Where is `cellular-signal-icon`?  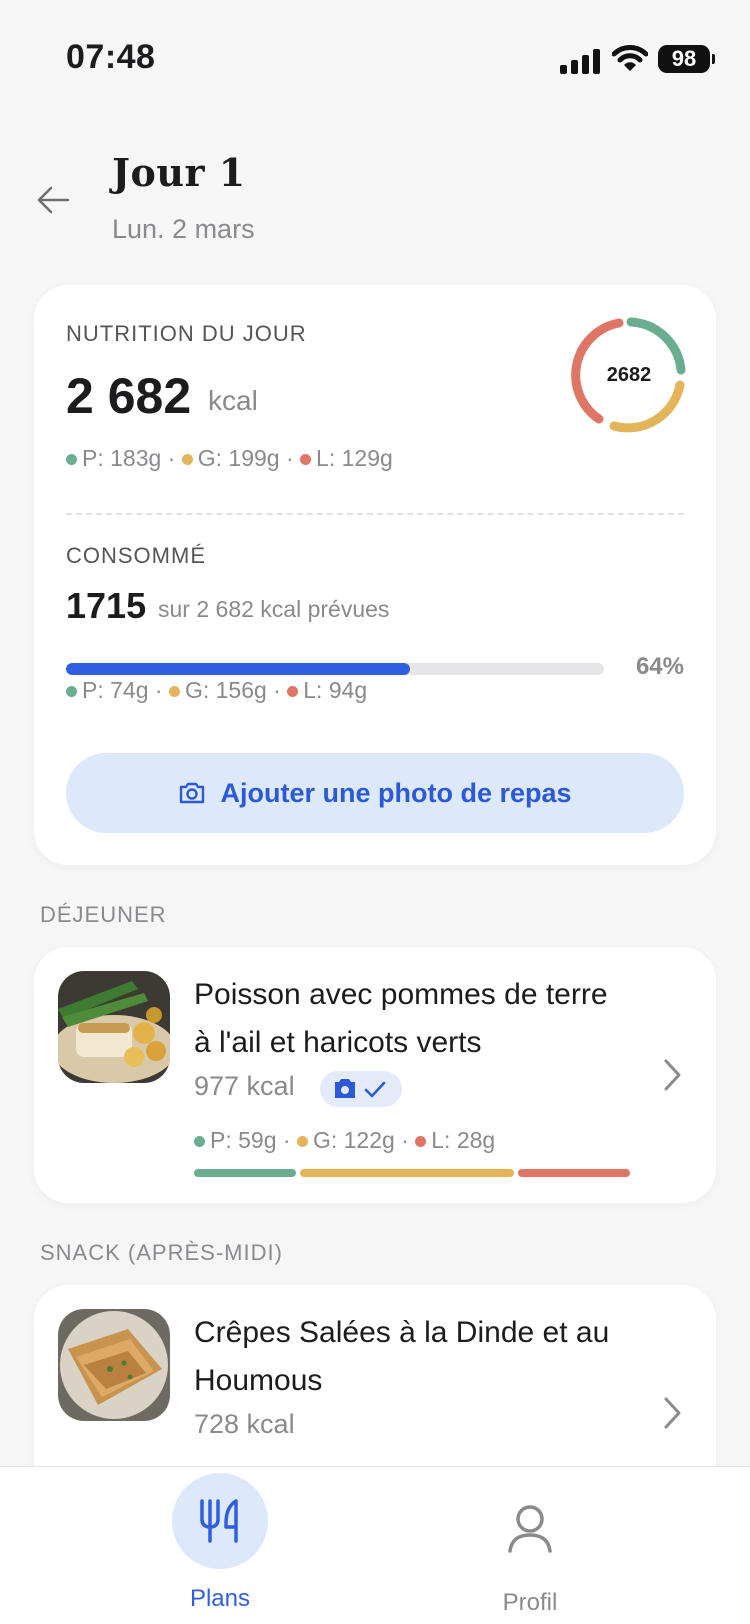
cellular-signal-icon is located at coordinates (581, 61).